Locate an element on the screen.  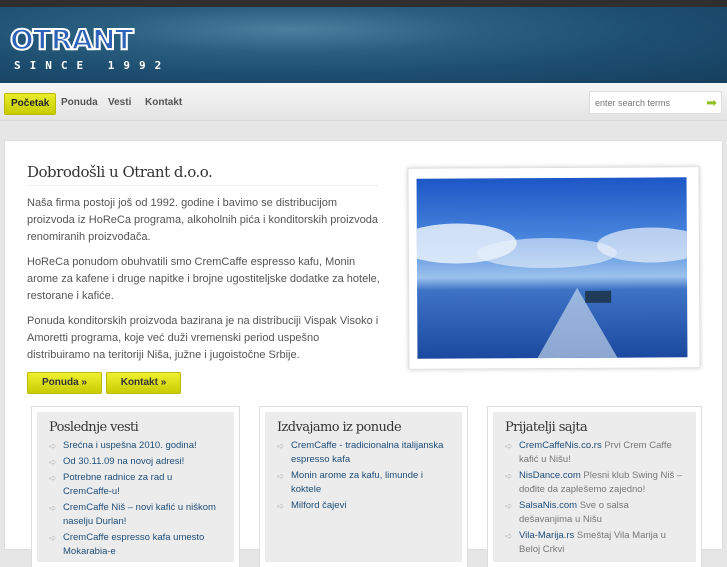
list-item: ➪ Potrebne radnice za rad u CremCaffe-u! is located at coordinates (135, 485).